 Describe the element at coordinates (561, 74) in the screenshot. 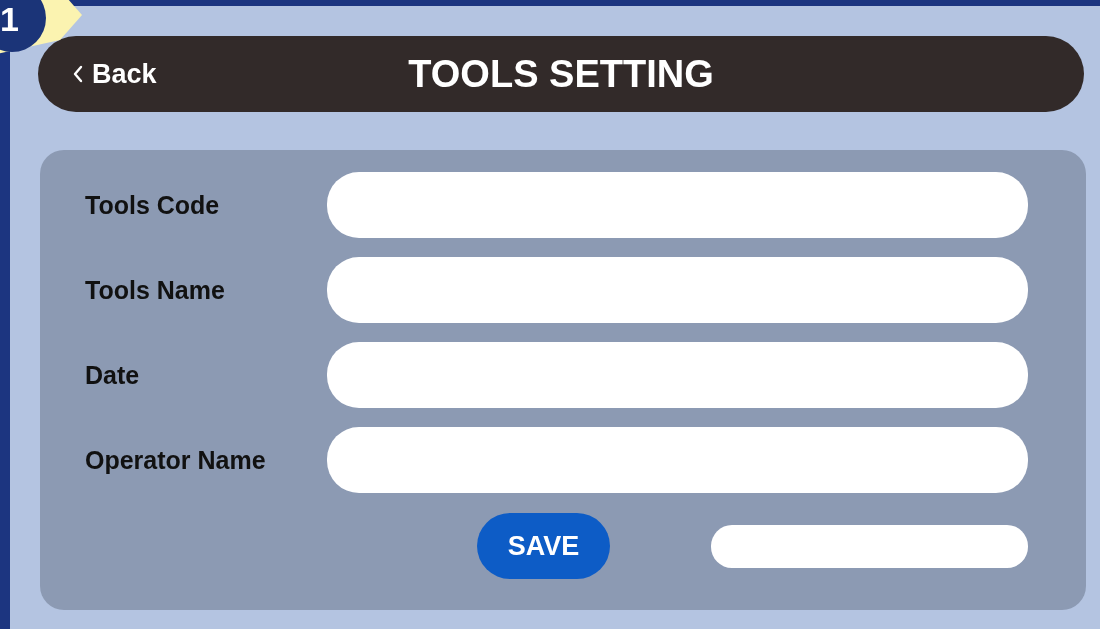

I see `page-title: TOOLS SETTING` at that location.